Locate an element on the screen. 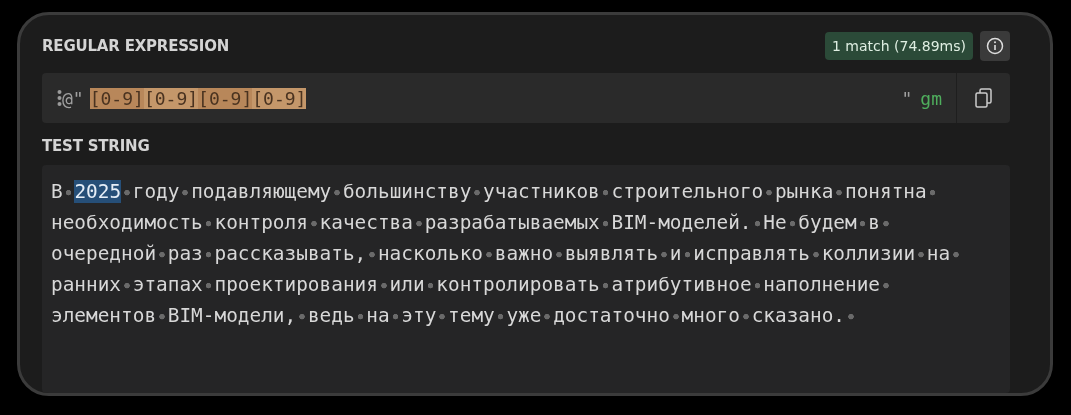  text-line: ранних этапах проектирования или контролировать атрибутивное наполнение is located at coordinates (526, 284).